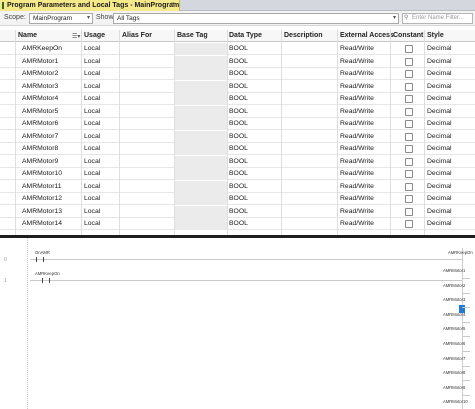 The height and width of the screenshot is (409, 475). I want to click on cell-name: AMRMotor7, so click(40, 137).